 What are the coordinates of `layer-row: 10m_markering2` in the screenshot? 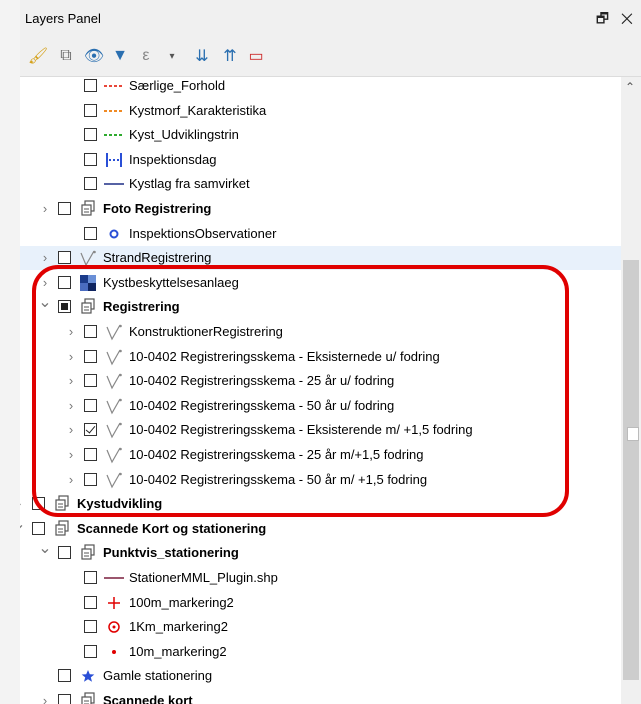 It's located at (320, 652).